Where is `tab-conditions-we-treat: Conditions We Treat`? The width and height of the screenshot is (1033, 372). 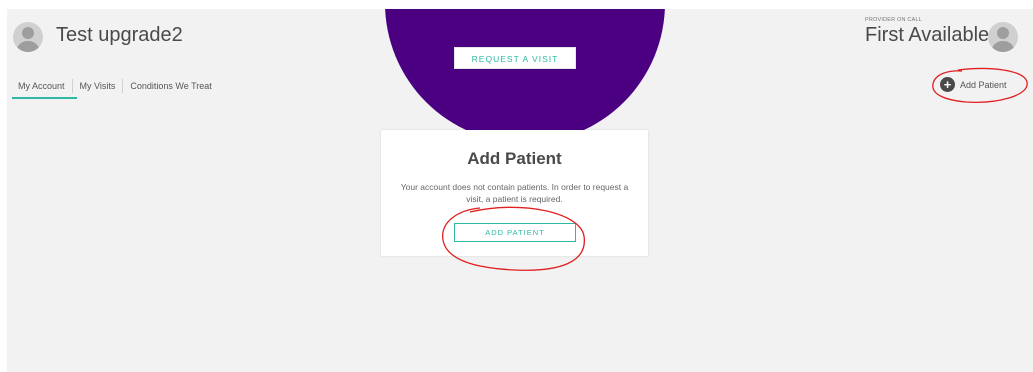
tab-conditions-we-treat: Conditions We Treat is located at coordinates (170, 86).